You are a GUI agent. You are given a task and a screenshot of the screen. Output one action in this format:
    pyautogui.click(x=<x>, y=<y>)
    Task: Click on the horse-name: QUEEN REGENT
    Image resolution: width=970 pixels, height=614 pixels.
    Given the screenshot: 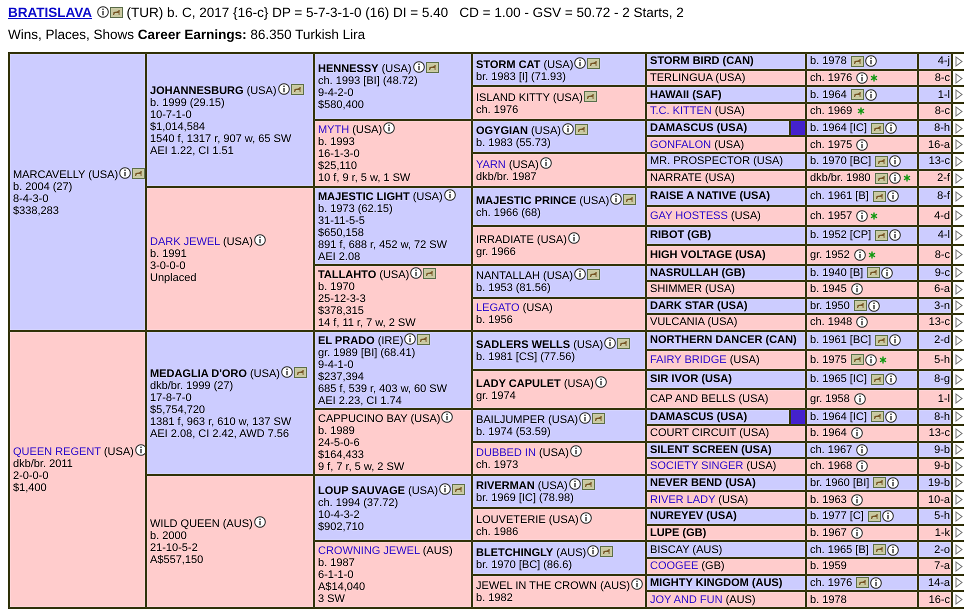 What is the action you would take?
    pyautogui.click(x=57, y=452)
    